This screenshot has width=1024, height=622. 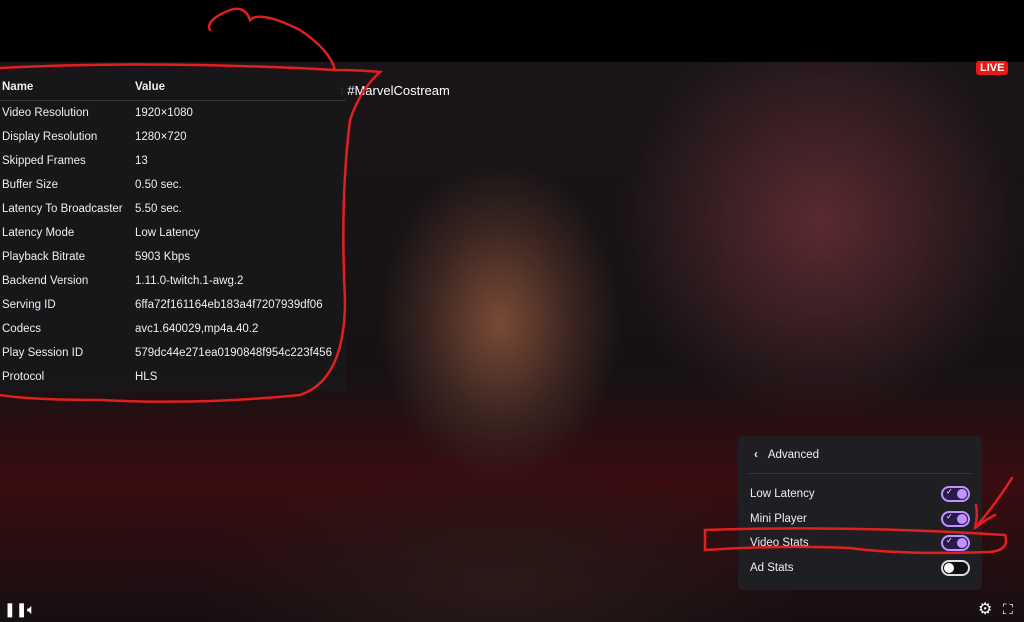 I want to click on stat-name: Latency Mode, so click(x=38, y=233).